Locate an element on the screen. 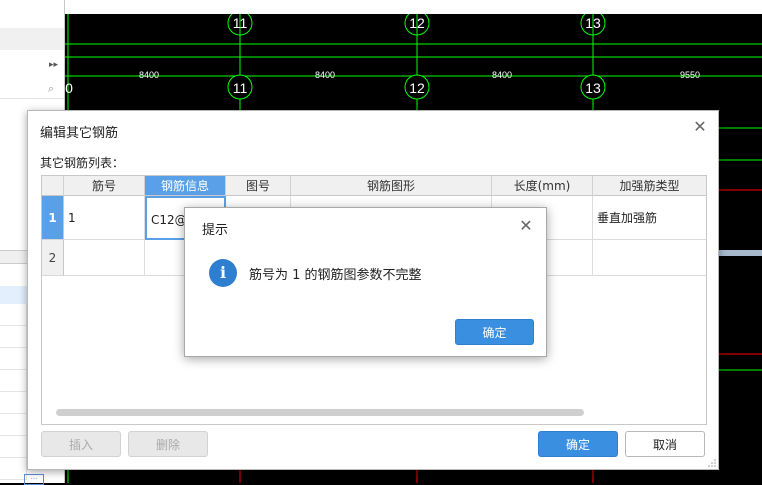  axis-label-top: 11 is located at coordinates (240, 23).